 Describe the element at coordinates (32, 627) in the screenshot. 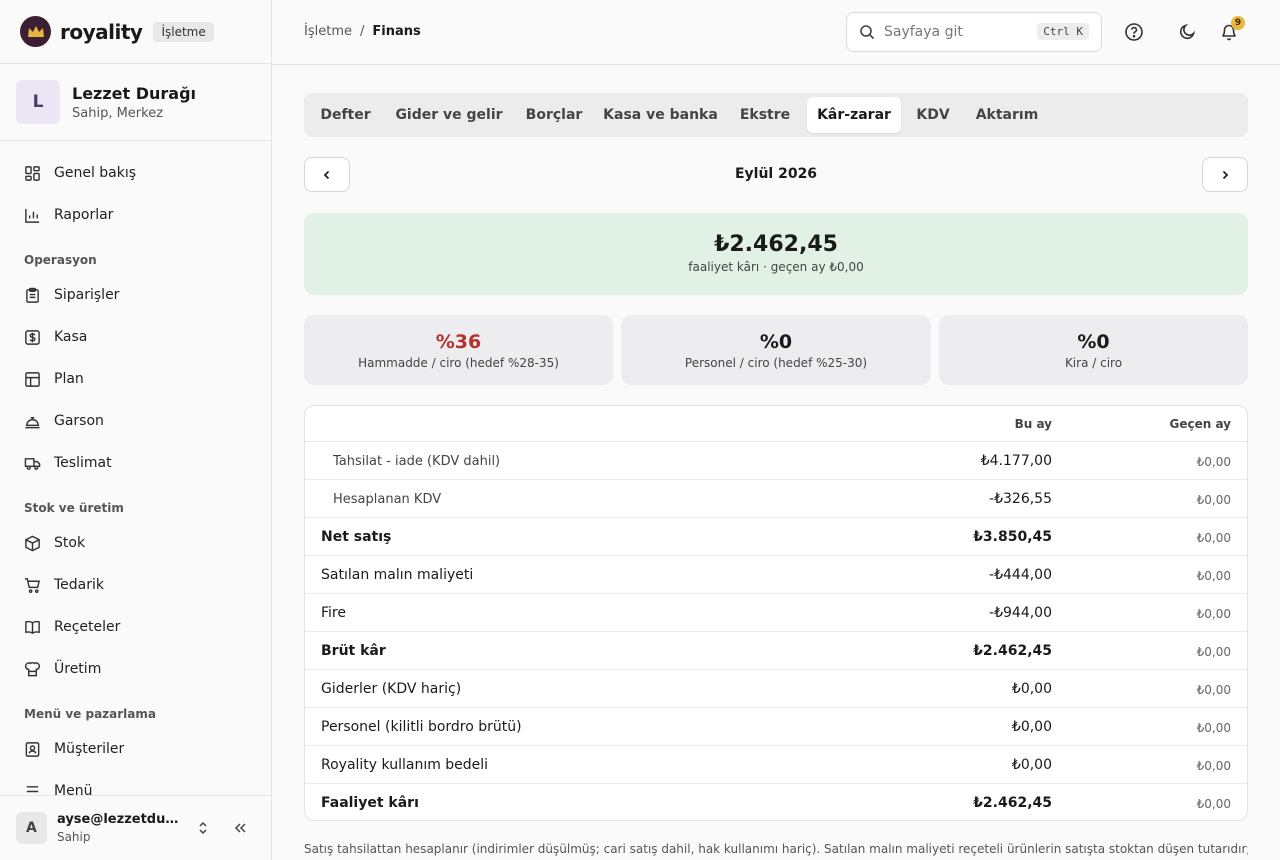

I see `book-icon` at that location.